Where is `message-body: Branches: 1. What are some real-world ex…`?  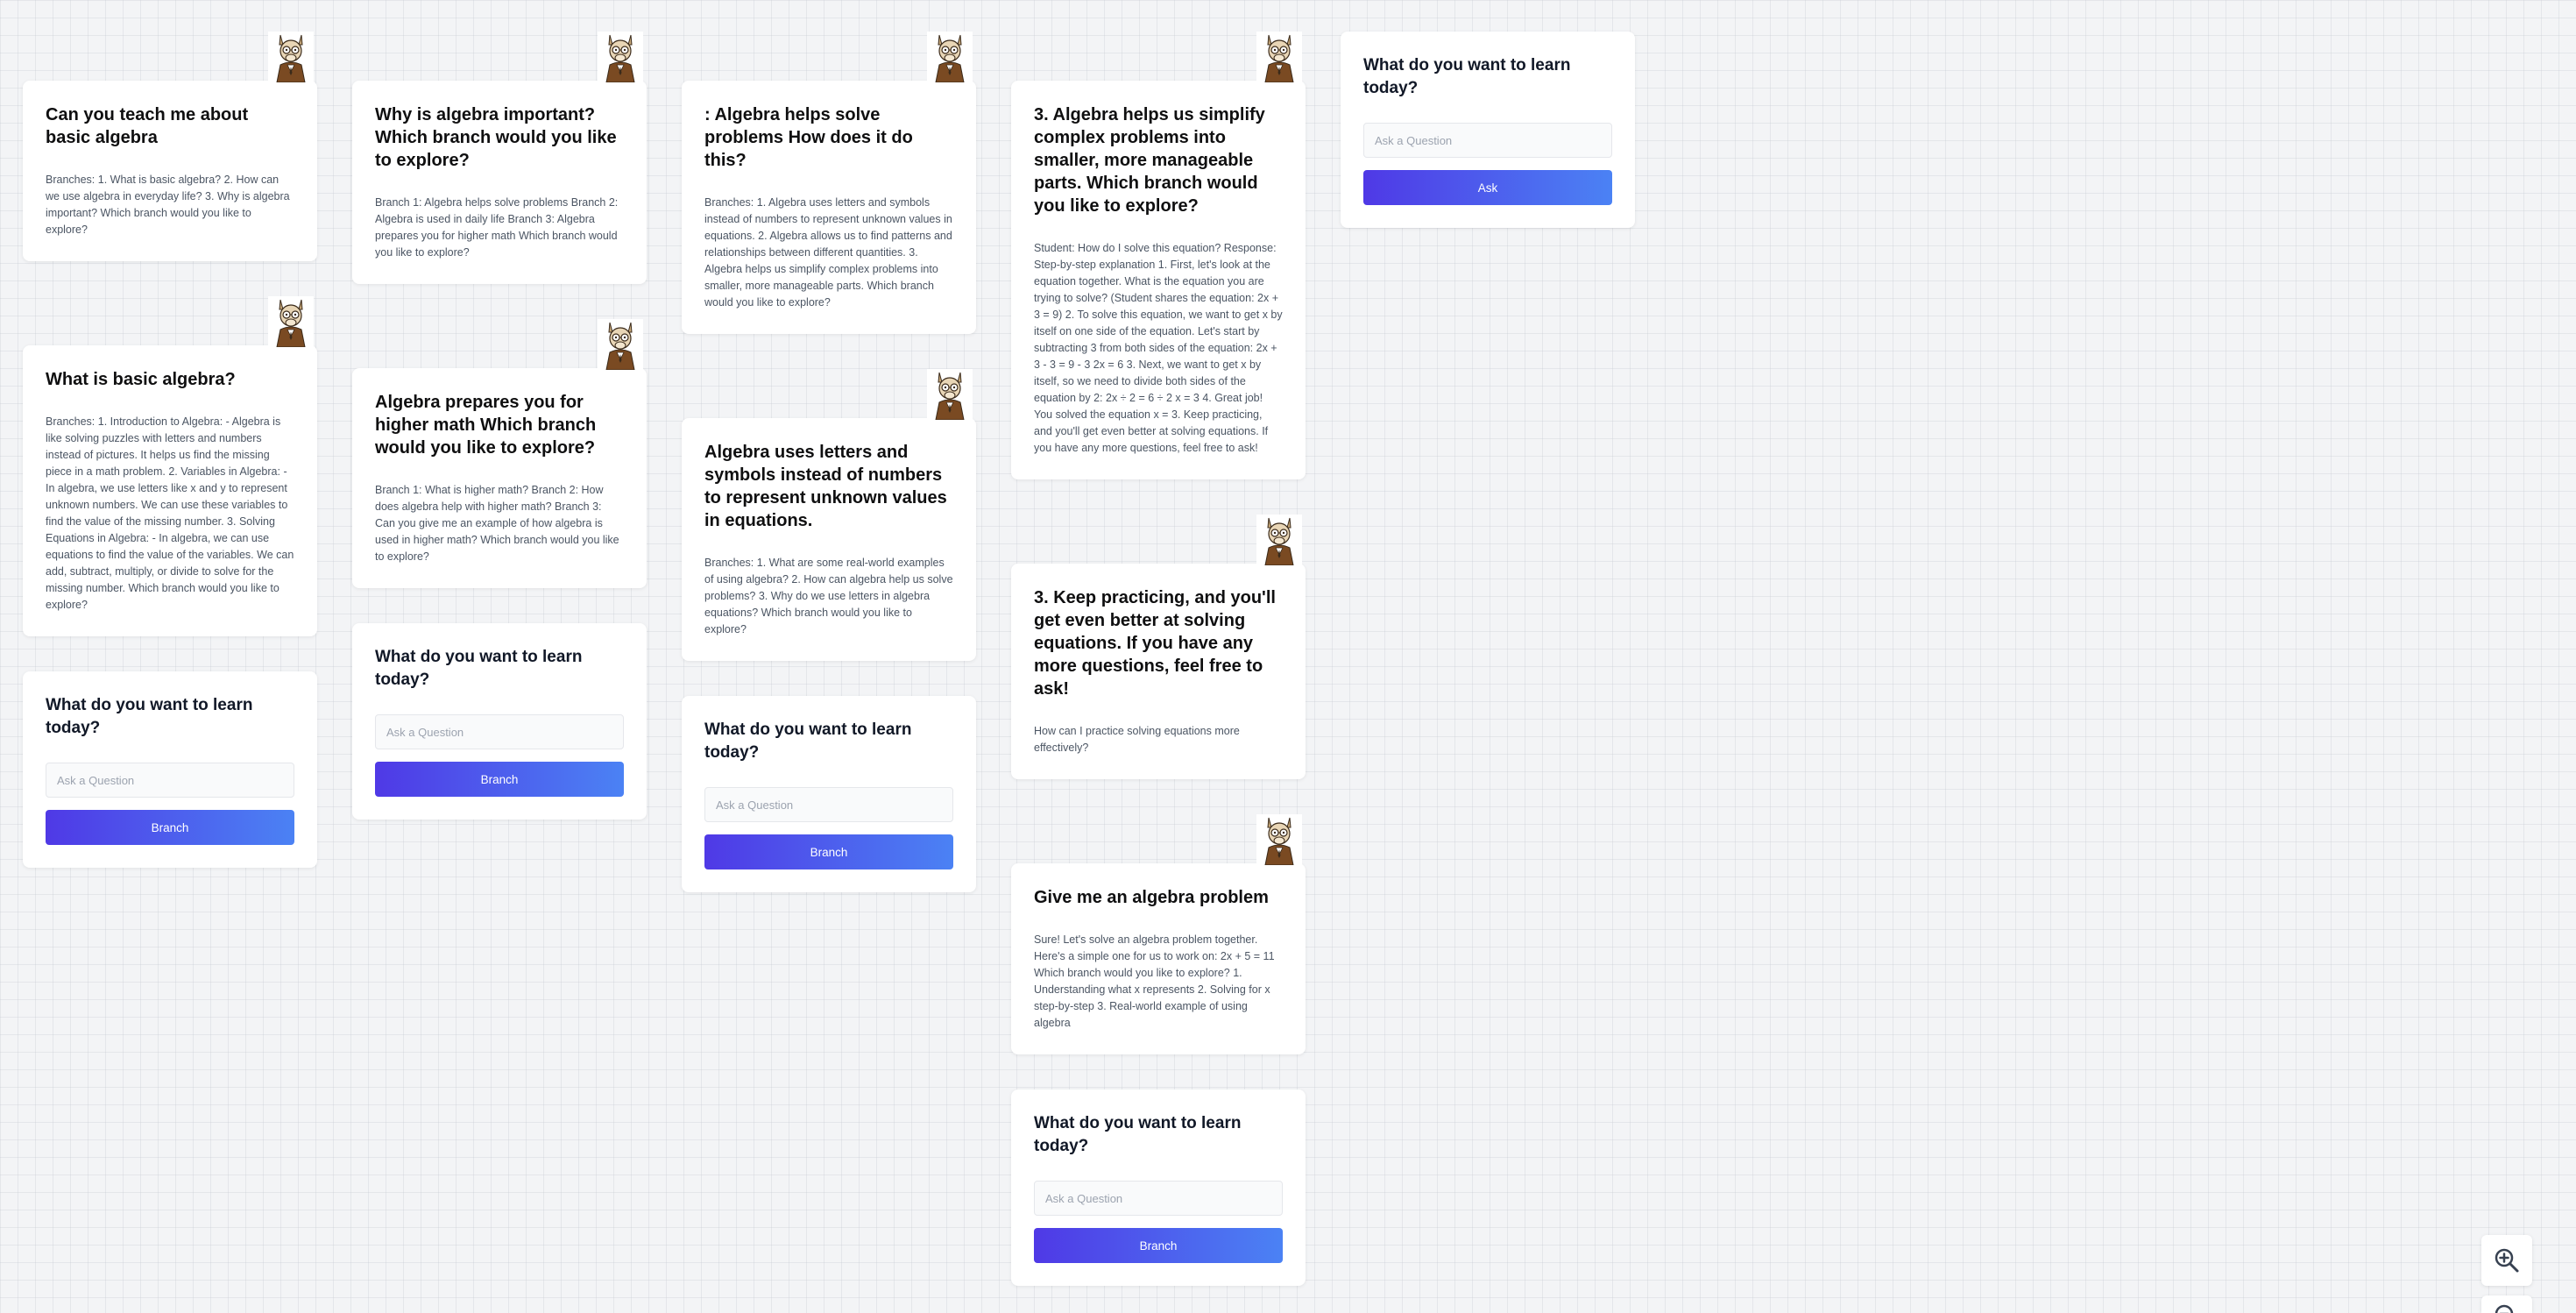 message-body: Branches: 1. What are some real-world ex… is located at coordinates (828, 596).